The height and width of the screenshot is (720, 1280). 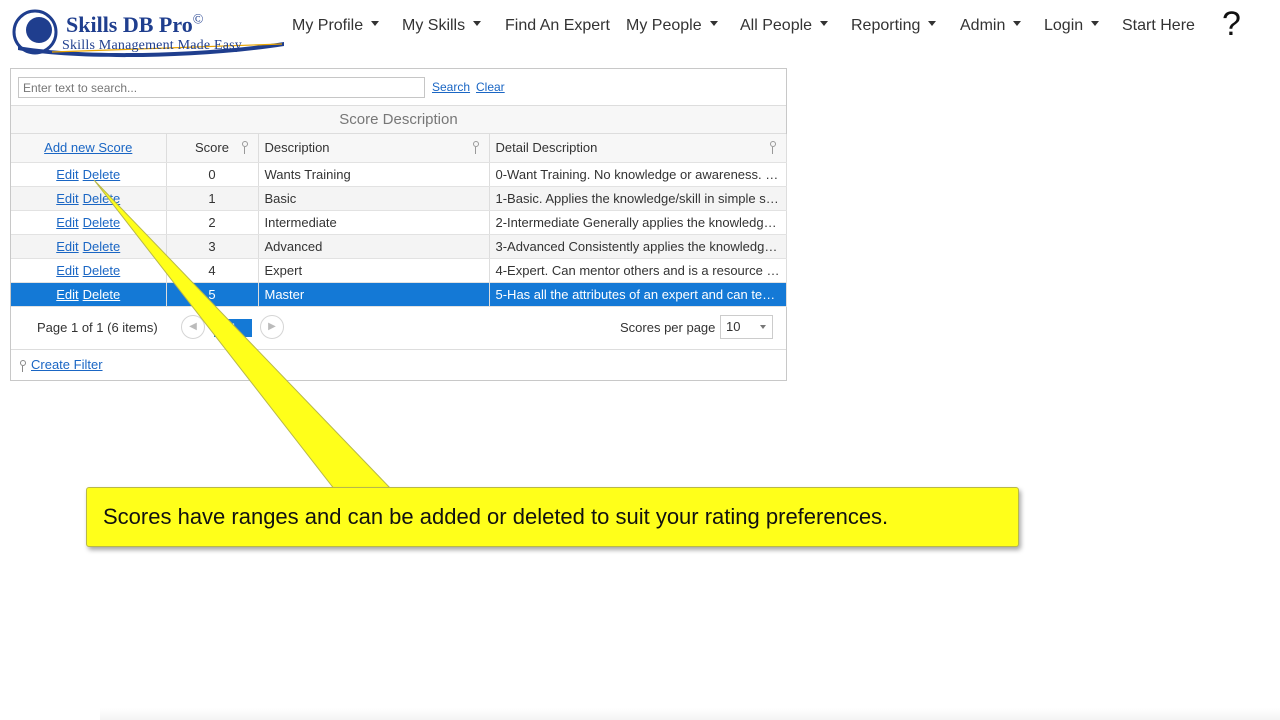 I want to click on nav-login: Login, so click(x=1072, y=26).